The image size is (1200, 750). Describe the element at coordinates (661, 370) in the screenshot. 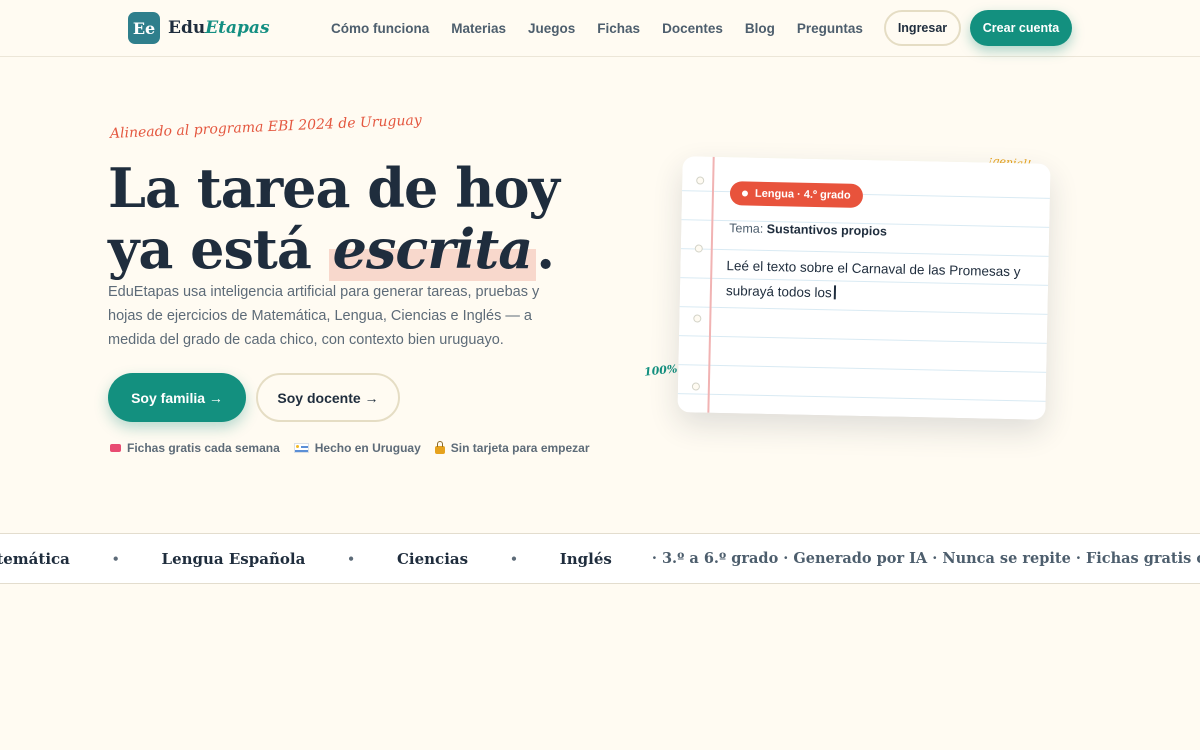

I see `handwritten-note-100: 100%` at that location.